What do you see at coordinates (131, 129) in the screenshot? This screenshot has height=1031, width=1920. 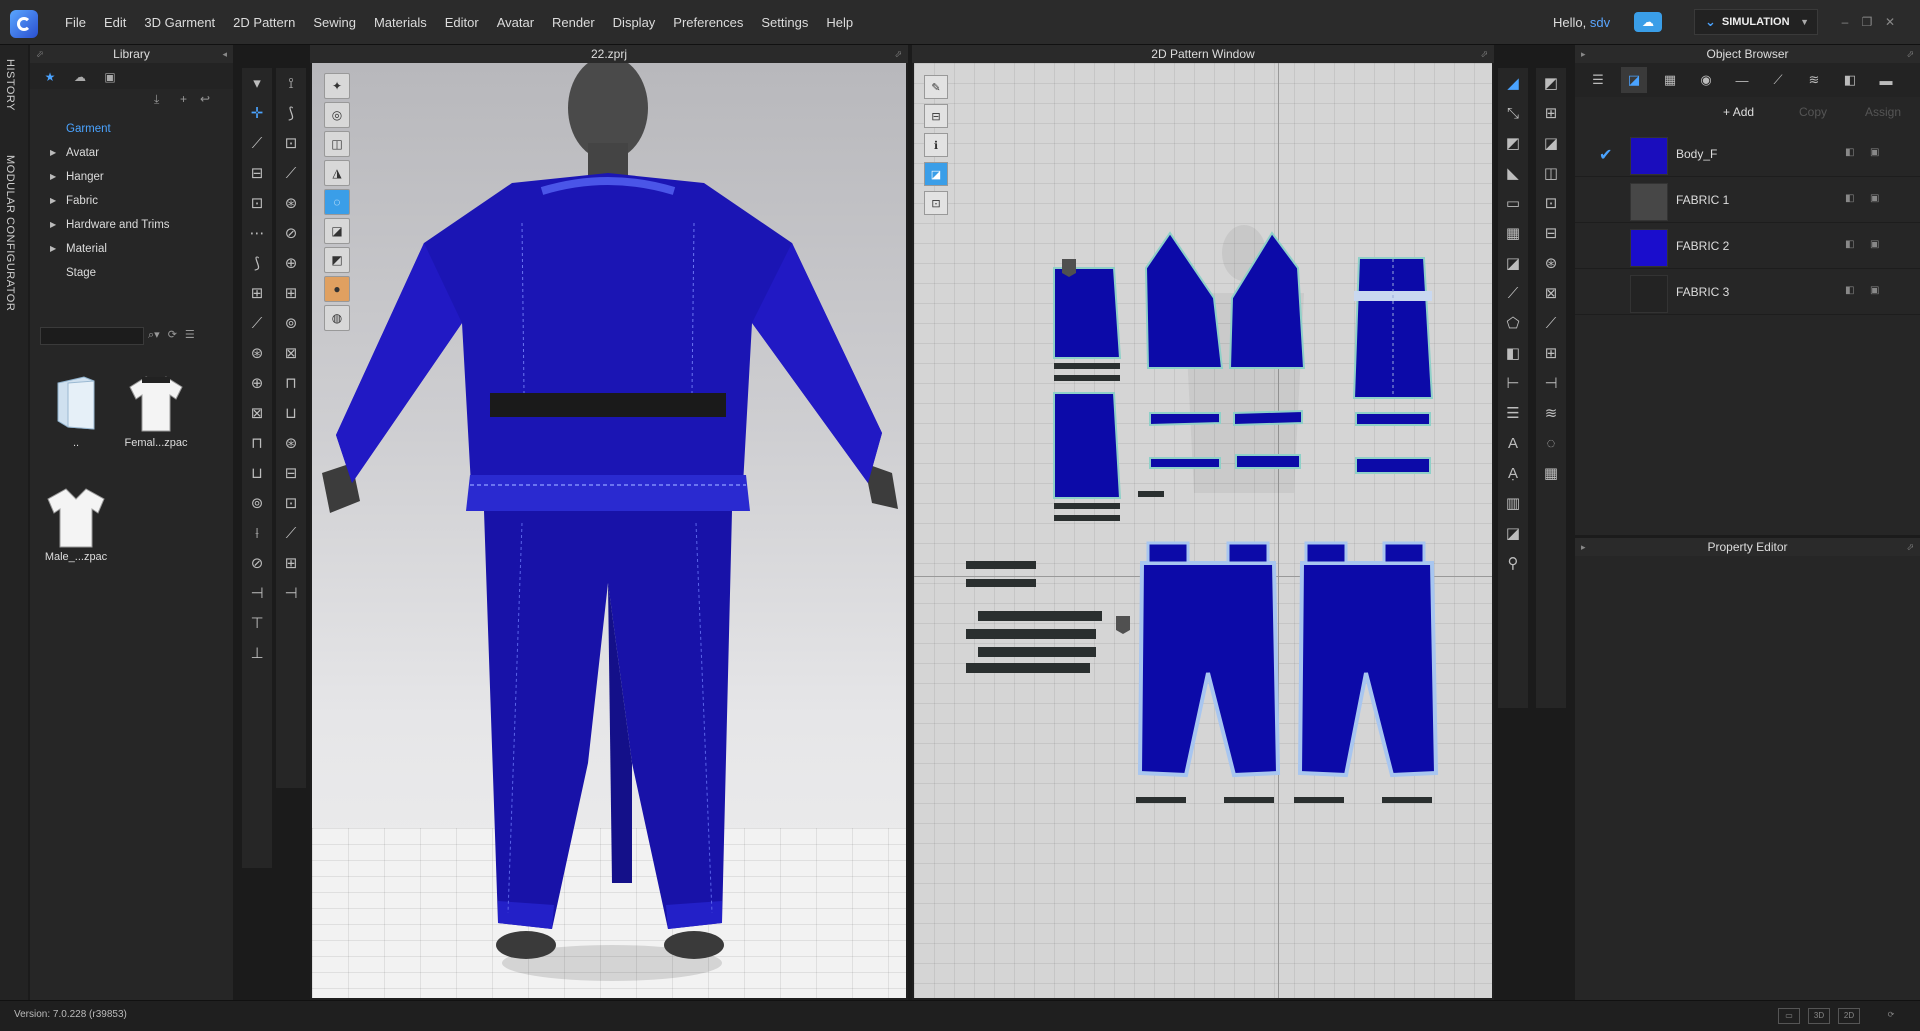 I see `tree-item-garment: Garment` at bounding box center [131, 129].